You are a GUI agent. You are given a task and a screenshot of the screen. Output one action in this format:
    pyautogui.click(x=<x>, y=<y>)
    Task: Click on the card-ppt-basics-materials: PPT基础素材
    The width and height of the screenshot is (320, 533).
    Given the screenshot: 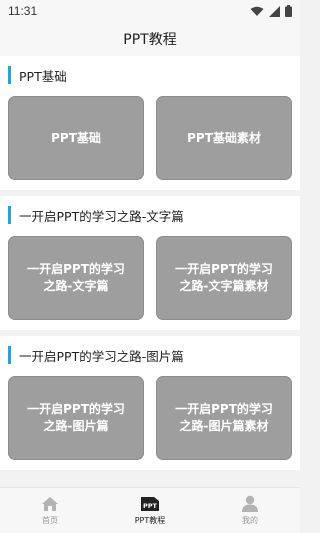 What is the action you would take?
    pyautogui.click(x=224, y=138)
    